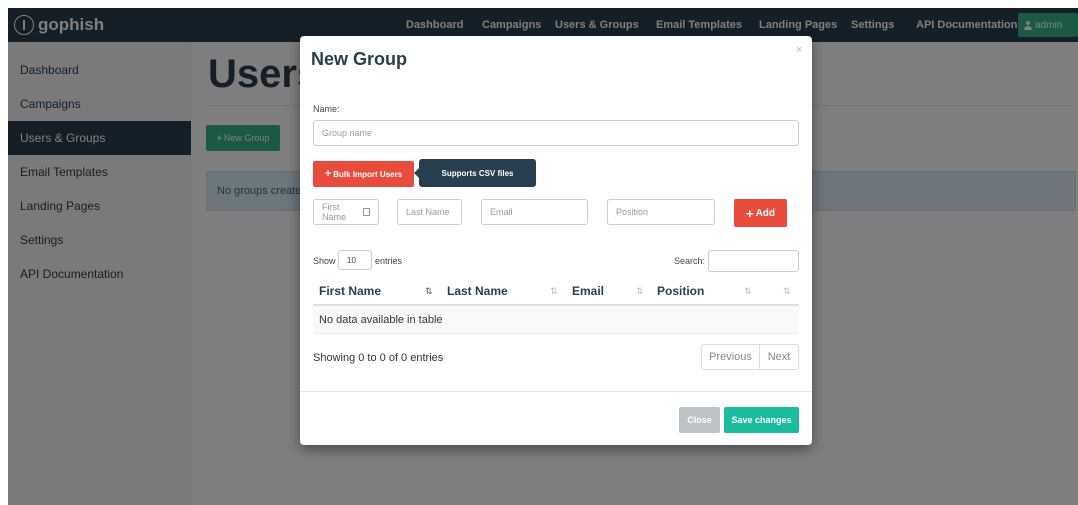  What do you see at coordinates (765, 213) in the screenshot?
I see `add-label: Add` at bounding box center [765, 213].